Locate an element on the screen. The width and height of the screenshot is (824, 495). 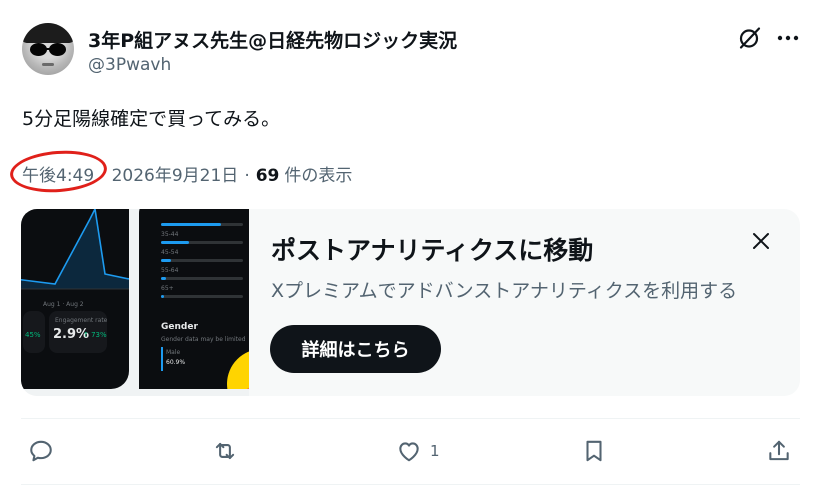
reply-button is located at coordinates (41, 451).